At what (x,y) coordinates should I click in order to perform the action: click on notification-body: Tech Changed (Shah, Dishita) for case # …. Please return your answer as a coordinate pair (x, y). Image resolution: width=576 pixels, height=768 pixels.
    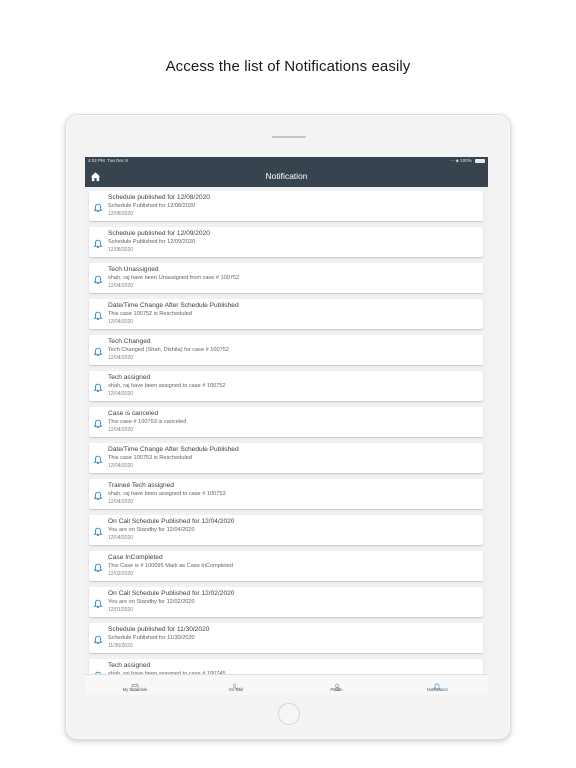
    Looking at the image, I should click on (168, 350).